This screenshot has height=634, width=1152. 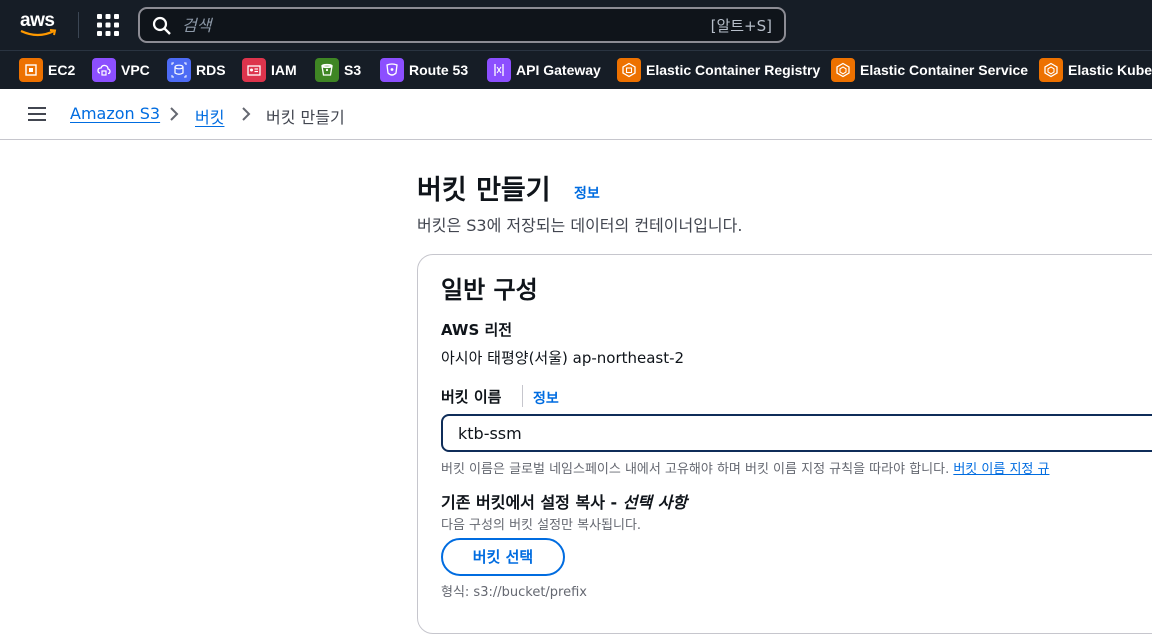 What do you see at coordinates (424, 70) in the screenshot?
I see `favorite-route53: Route 53` at bounding box center [424, 70].